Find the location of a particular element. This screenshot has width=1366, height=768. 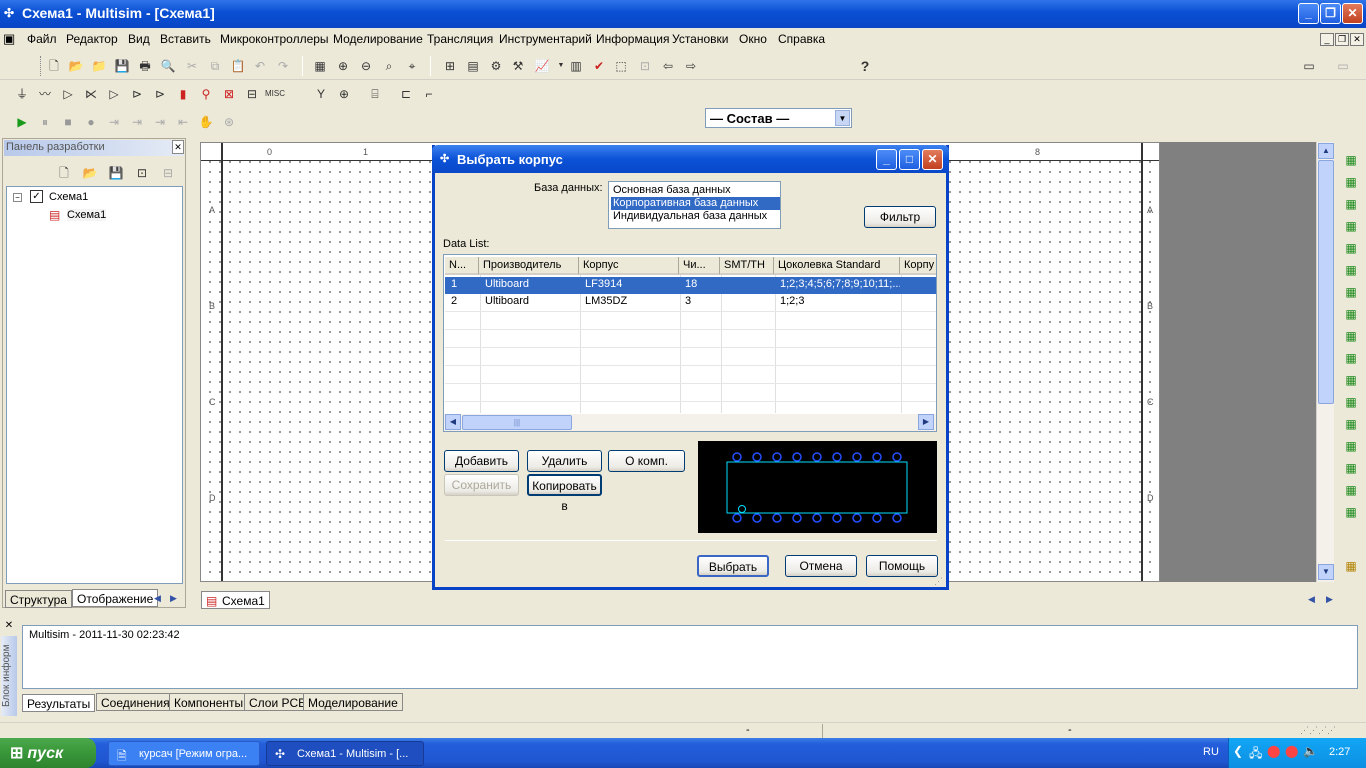

menu-simulate: Моделирование is located at coordinates (378, 39).